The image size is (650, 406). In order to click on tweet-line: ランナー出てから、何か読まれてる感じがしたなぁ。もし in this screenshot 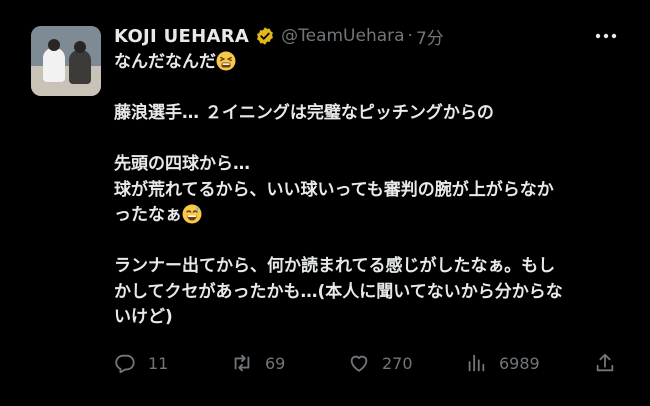, I will do `click(335, 266)`.